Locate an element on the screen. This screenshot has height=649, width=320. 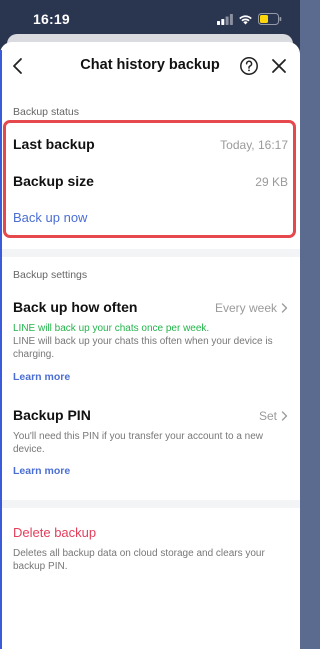
learn-more-link-pin: Learn more is located at coordinates (41, 471).